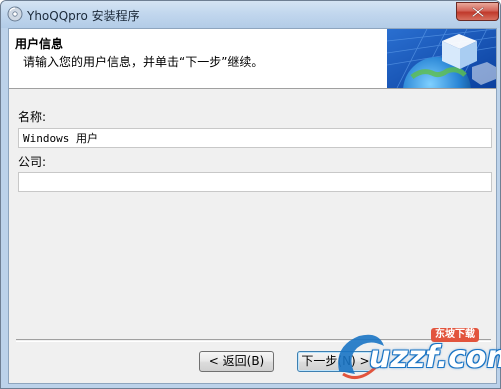 The width and height of the screenshot is (501, 389). Describe the element at coordinates (83, 16) in the screenshot. I see `window-title: YhoQQpro 安装程序` at that location.